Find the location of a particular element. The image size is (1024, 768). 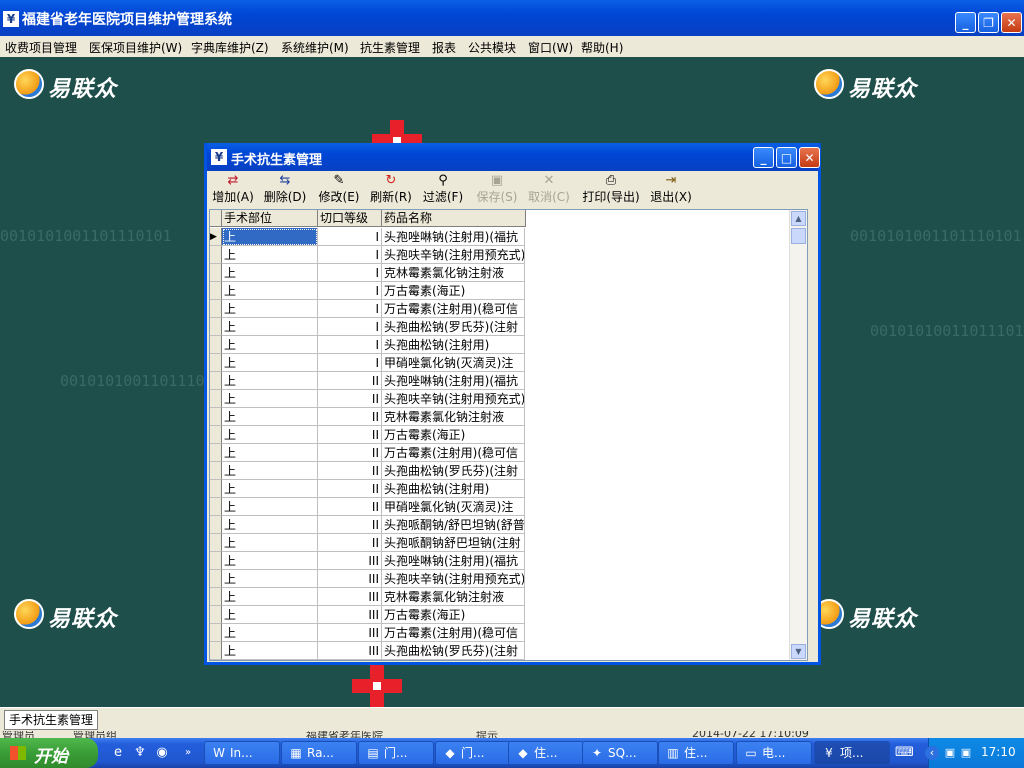

table-row: 上 I 头孢曲松钠(注射用) is located at coordinates (368, 345).